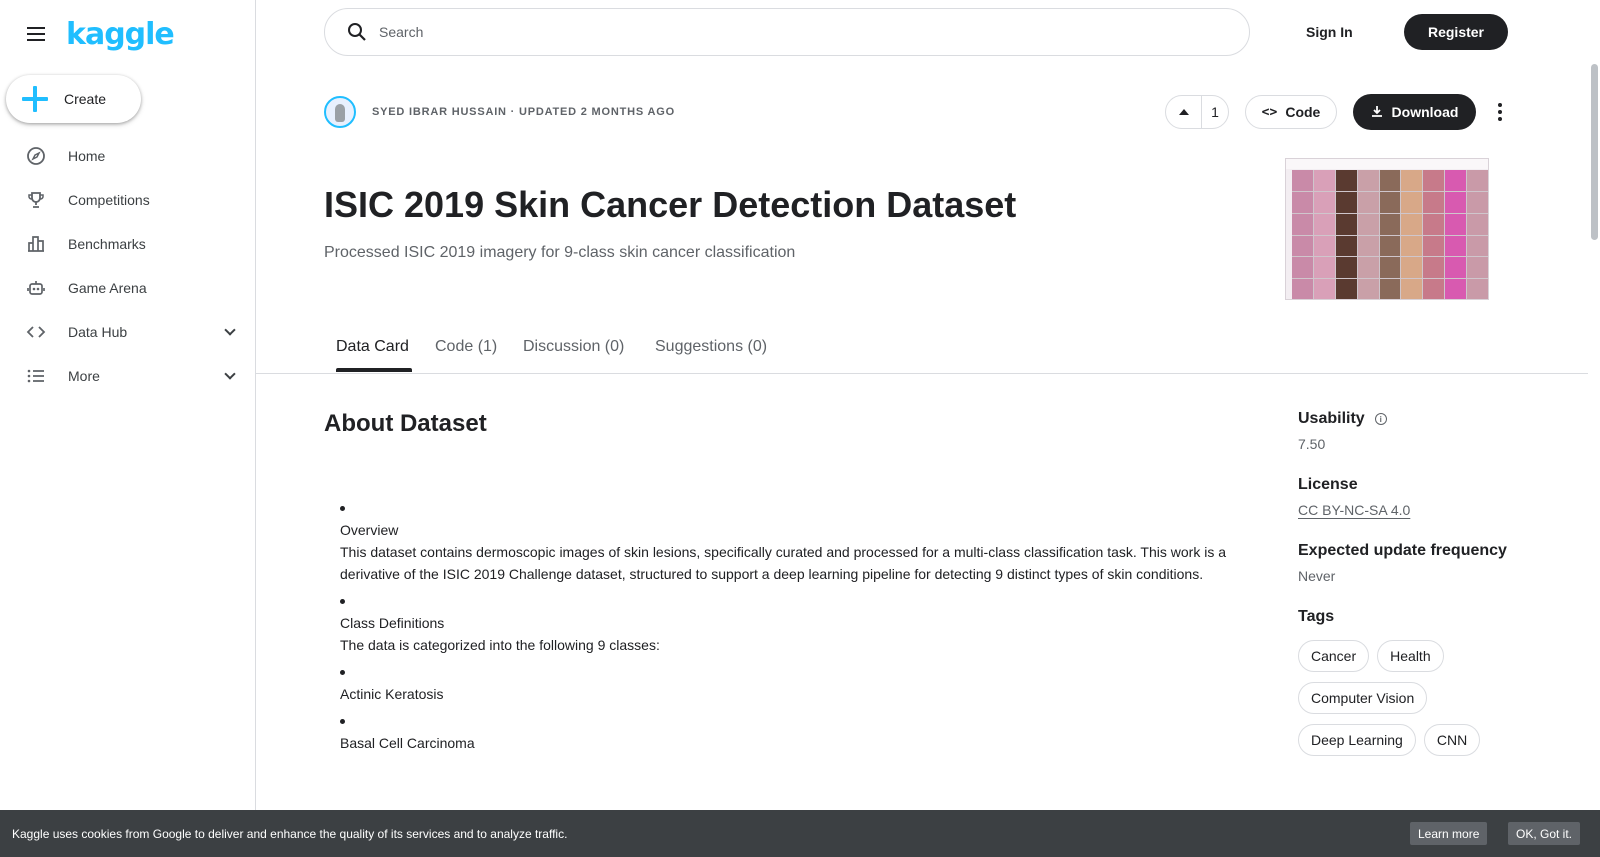 This screenshot has height=857, width=1600. I want to click on learn-more-button: Learn more, so click(1449, 833).